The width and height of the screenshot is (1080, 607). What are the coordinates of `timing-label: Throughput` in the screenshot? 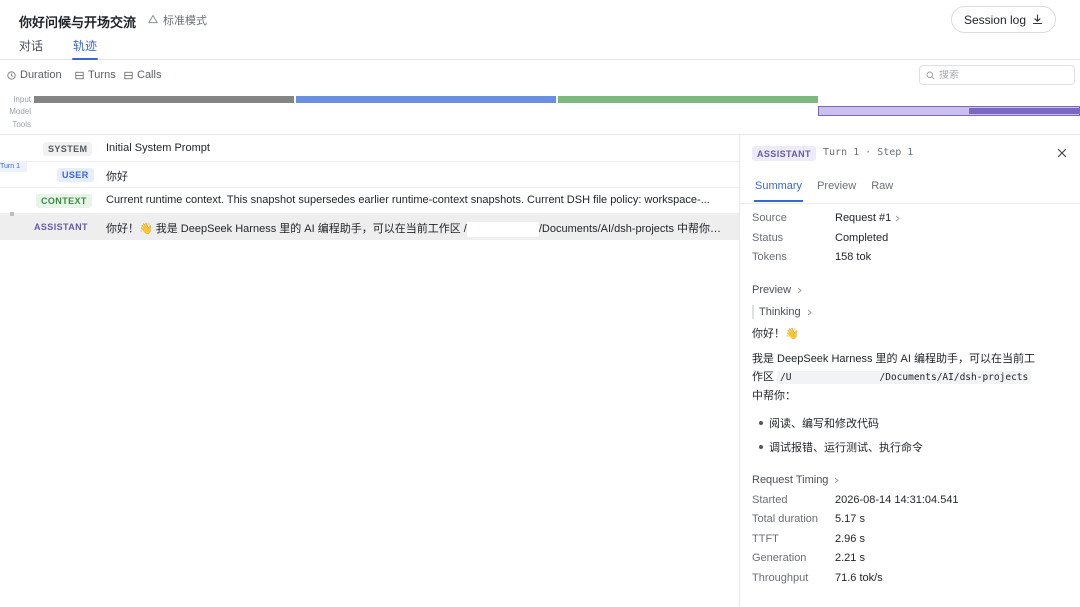 It's located at (780, 578).